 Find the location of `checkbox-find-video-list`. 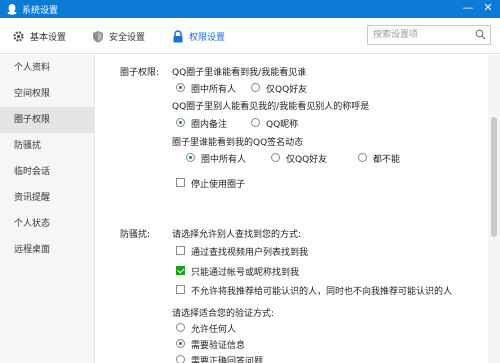

checkbox-find-video-list is located at coordinates (180, 250).